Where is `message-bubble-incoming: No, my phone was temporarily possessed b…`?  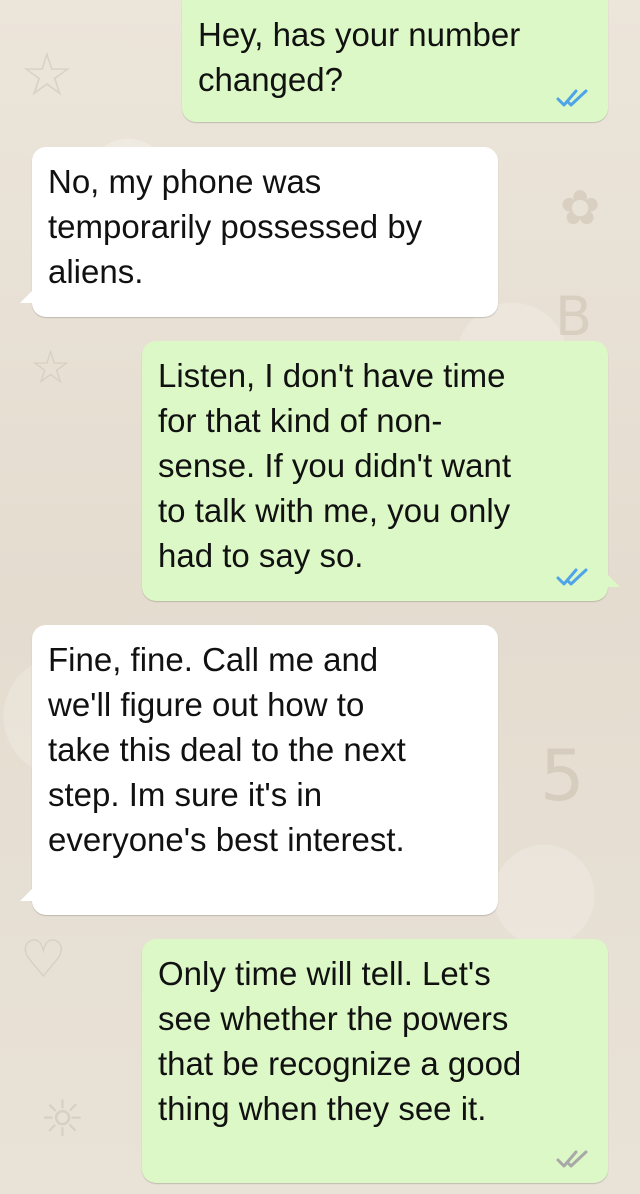 message-bubble-incoming: No, my phone was temporarily possessed b… is located at coordinates (265, 232).